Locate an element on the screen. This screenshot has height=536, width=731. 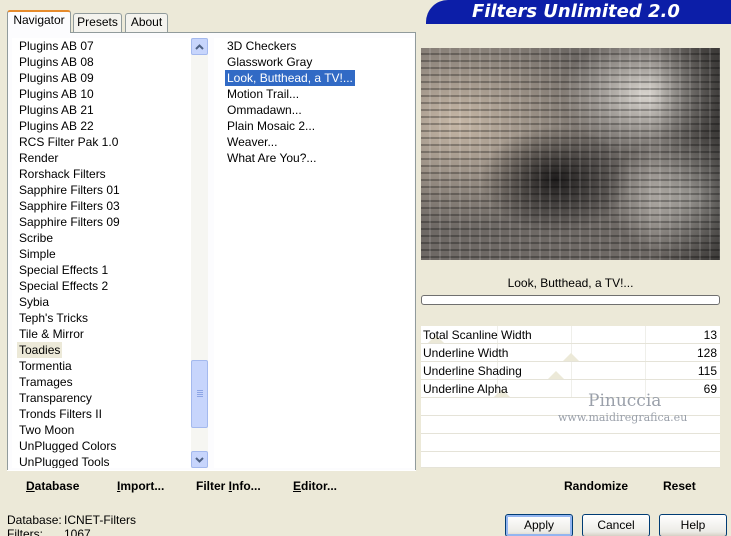
param-value: 128 is located at coordinates (706, 353).